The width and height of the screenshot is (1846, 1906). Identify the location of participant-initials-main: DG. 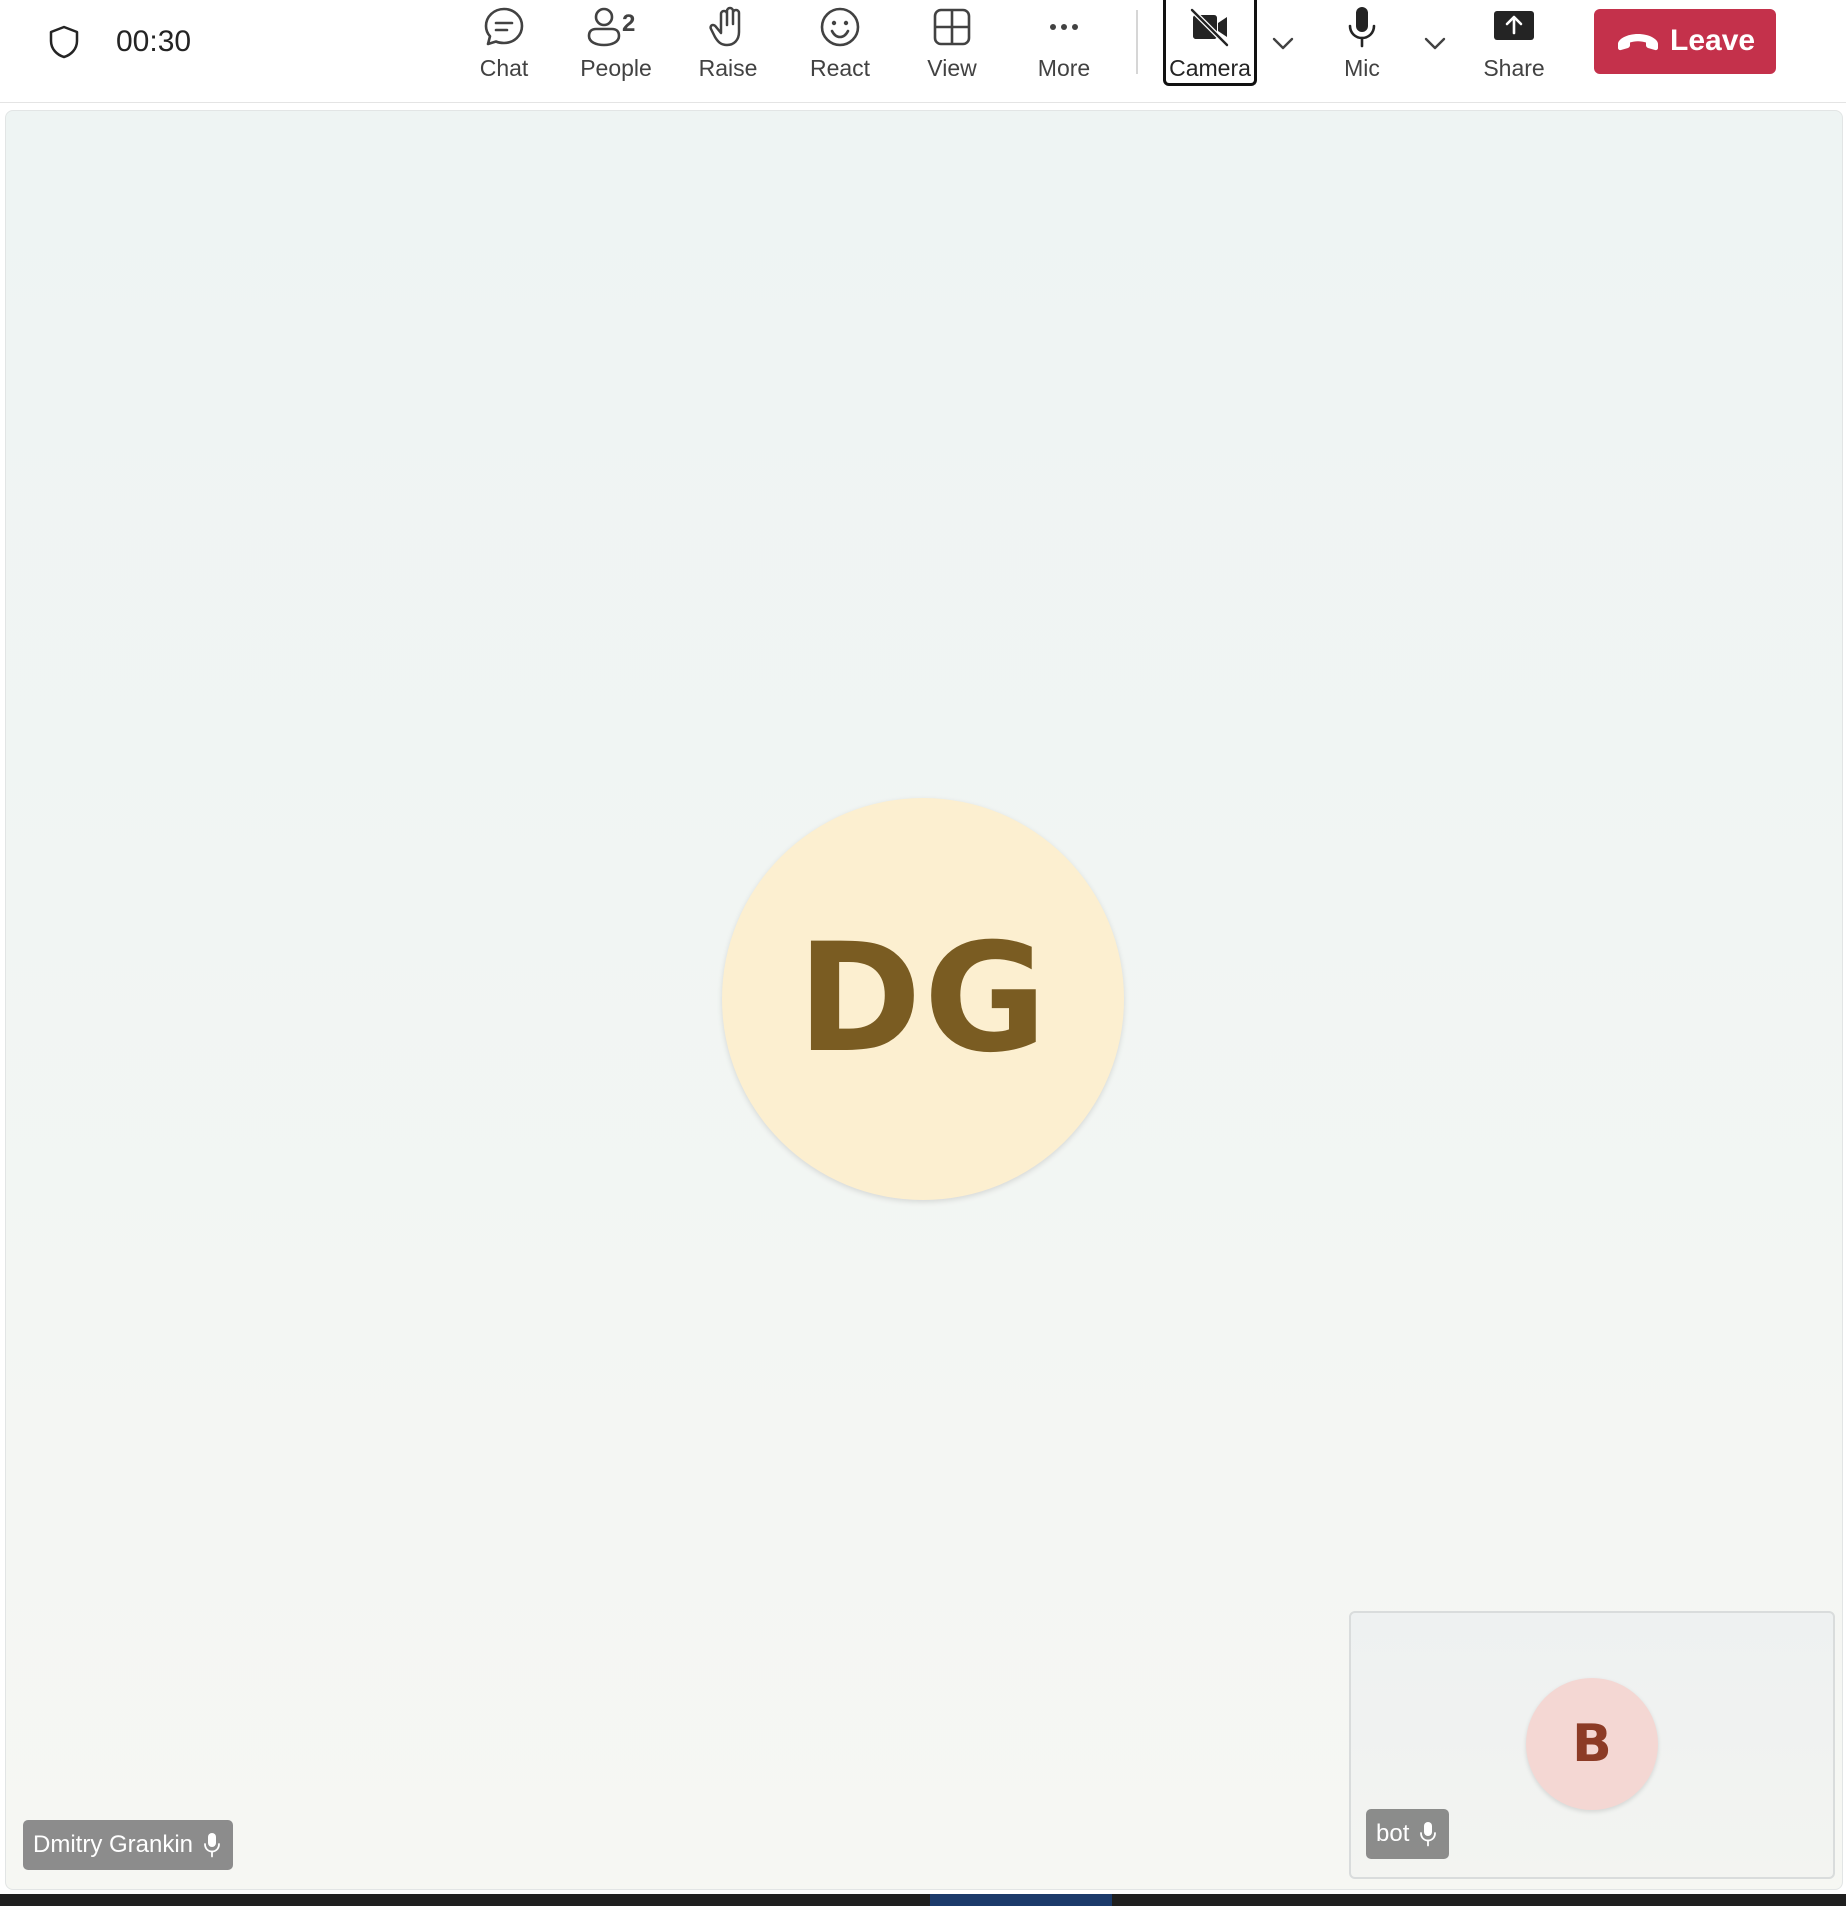
(923, 999).